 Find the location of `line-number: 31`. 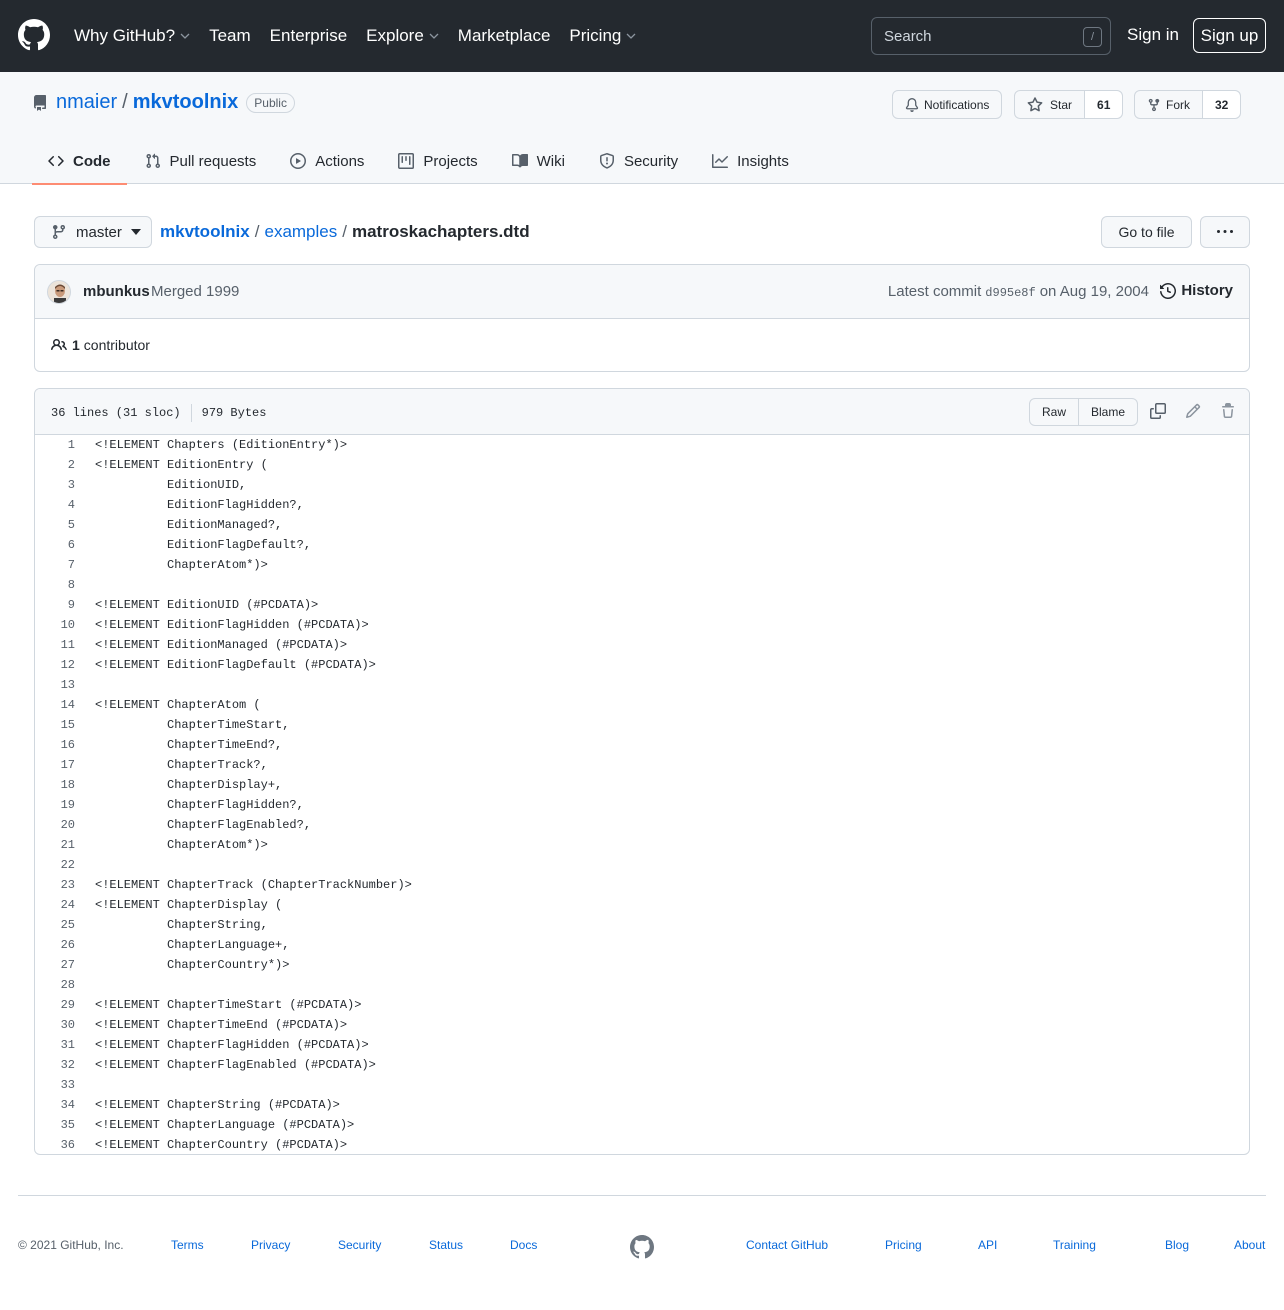

line-number: 31 is located at coordinates (55, 1045).